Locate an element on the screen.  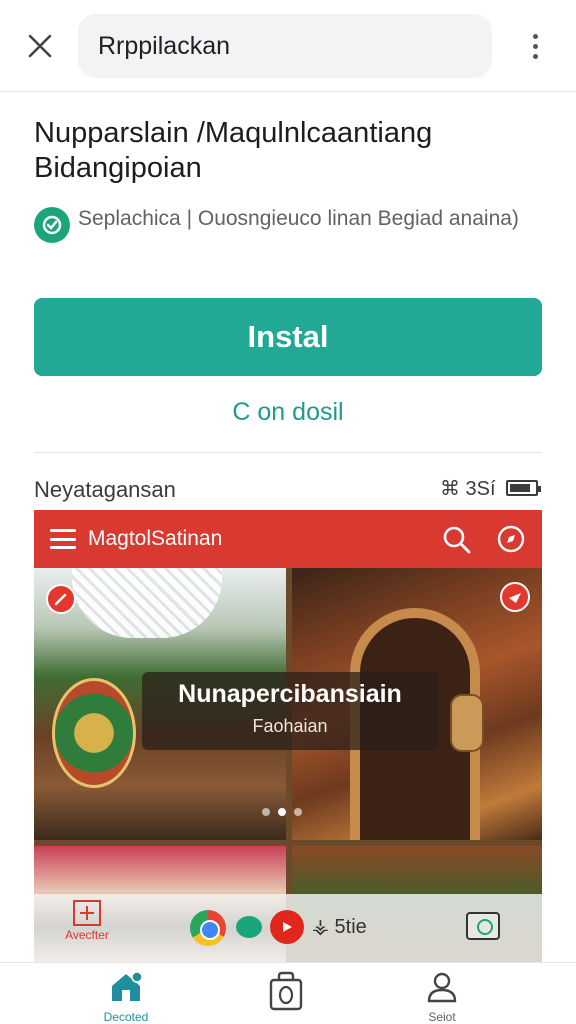
home-icon is located at coordinates (127, 986).